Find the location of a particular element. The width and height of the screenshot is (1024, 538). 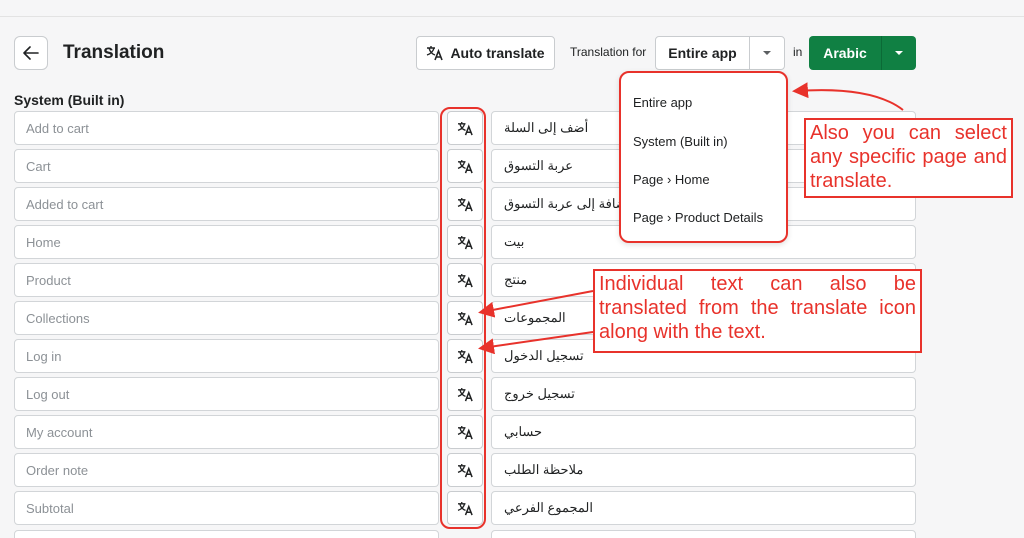

scope-select-toggle is located at coordinates (767, 53).